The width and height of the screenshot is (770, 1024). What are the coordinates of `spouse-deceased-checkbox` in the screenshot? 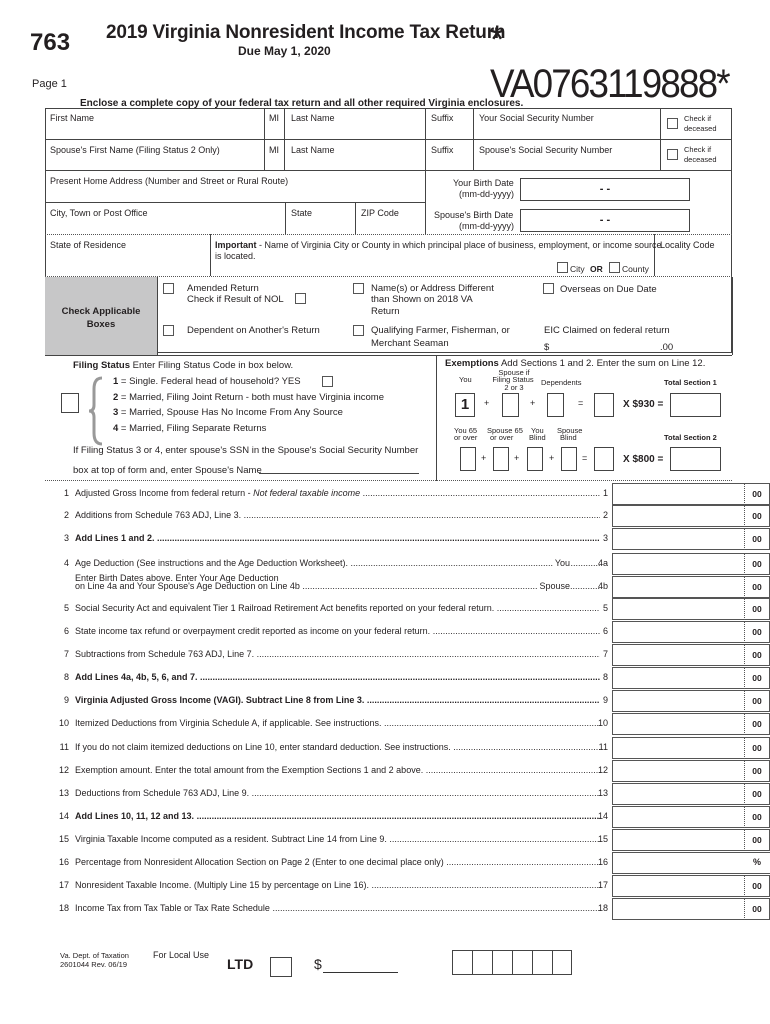 It's located at (672, 154).